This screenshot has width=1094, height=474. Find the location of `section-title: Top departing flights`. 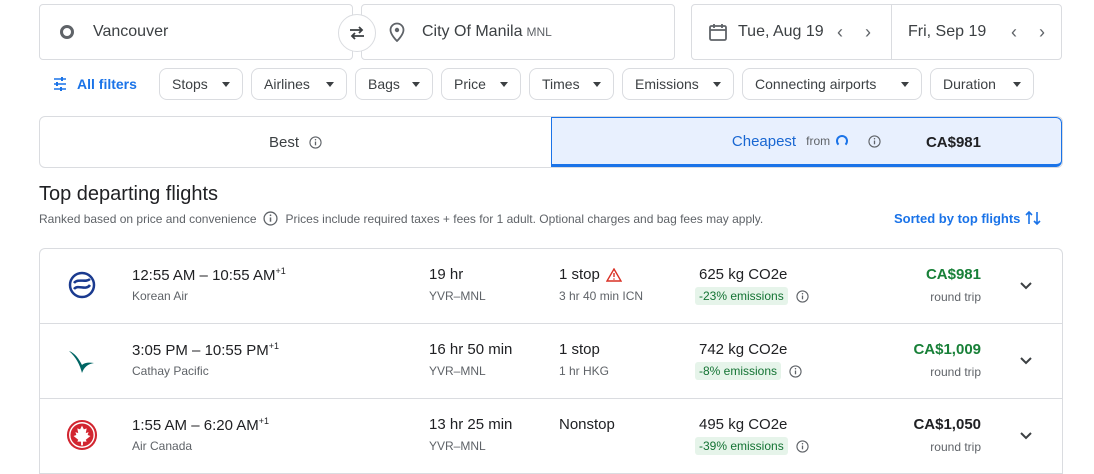

section-title: Top departing flights is located at coordinates (129, 194).